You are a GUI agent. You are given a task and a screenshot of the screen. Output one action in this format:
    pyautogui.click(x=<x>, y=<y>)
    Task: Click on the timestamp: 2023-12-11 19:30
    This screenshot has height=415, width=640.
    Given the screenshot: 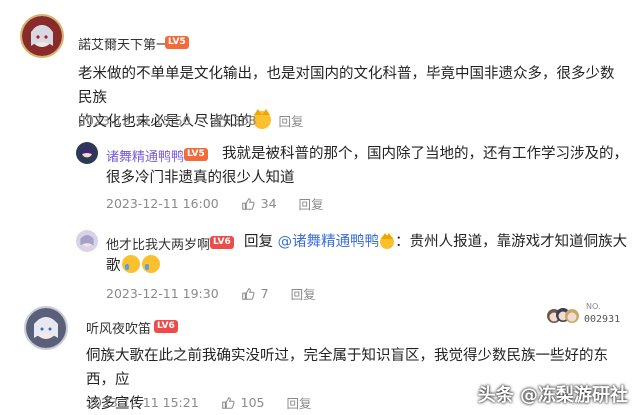 What is the action you would take?
    pyautogui.click(x=162, y=293)
    